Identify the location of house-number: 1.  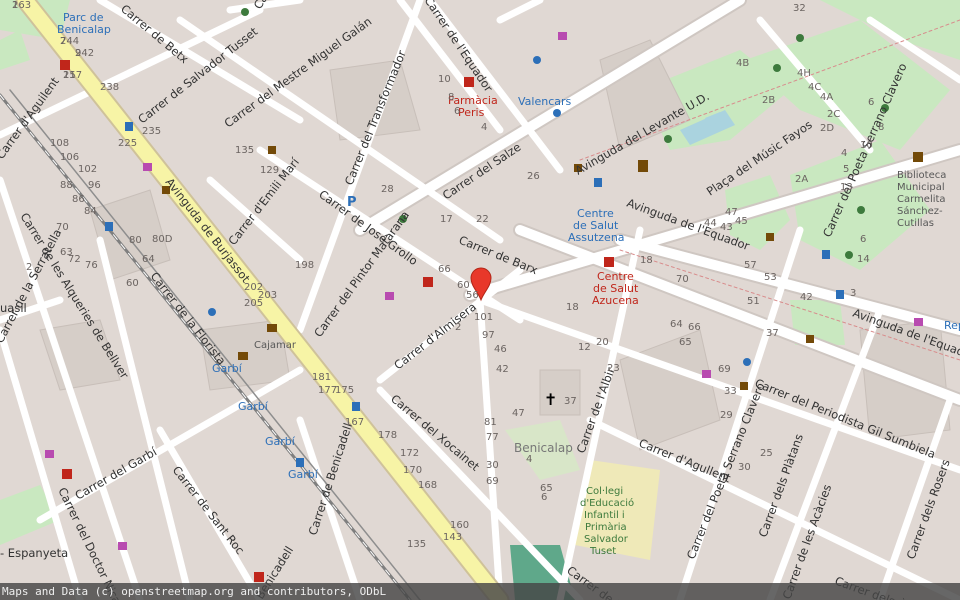
(15, 5).